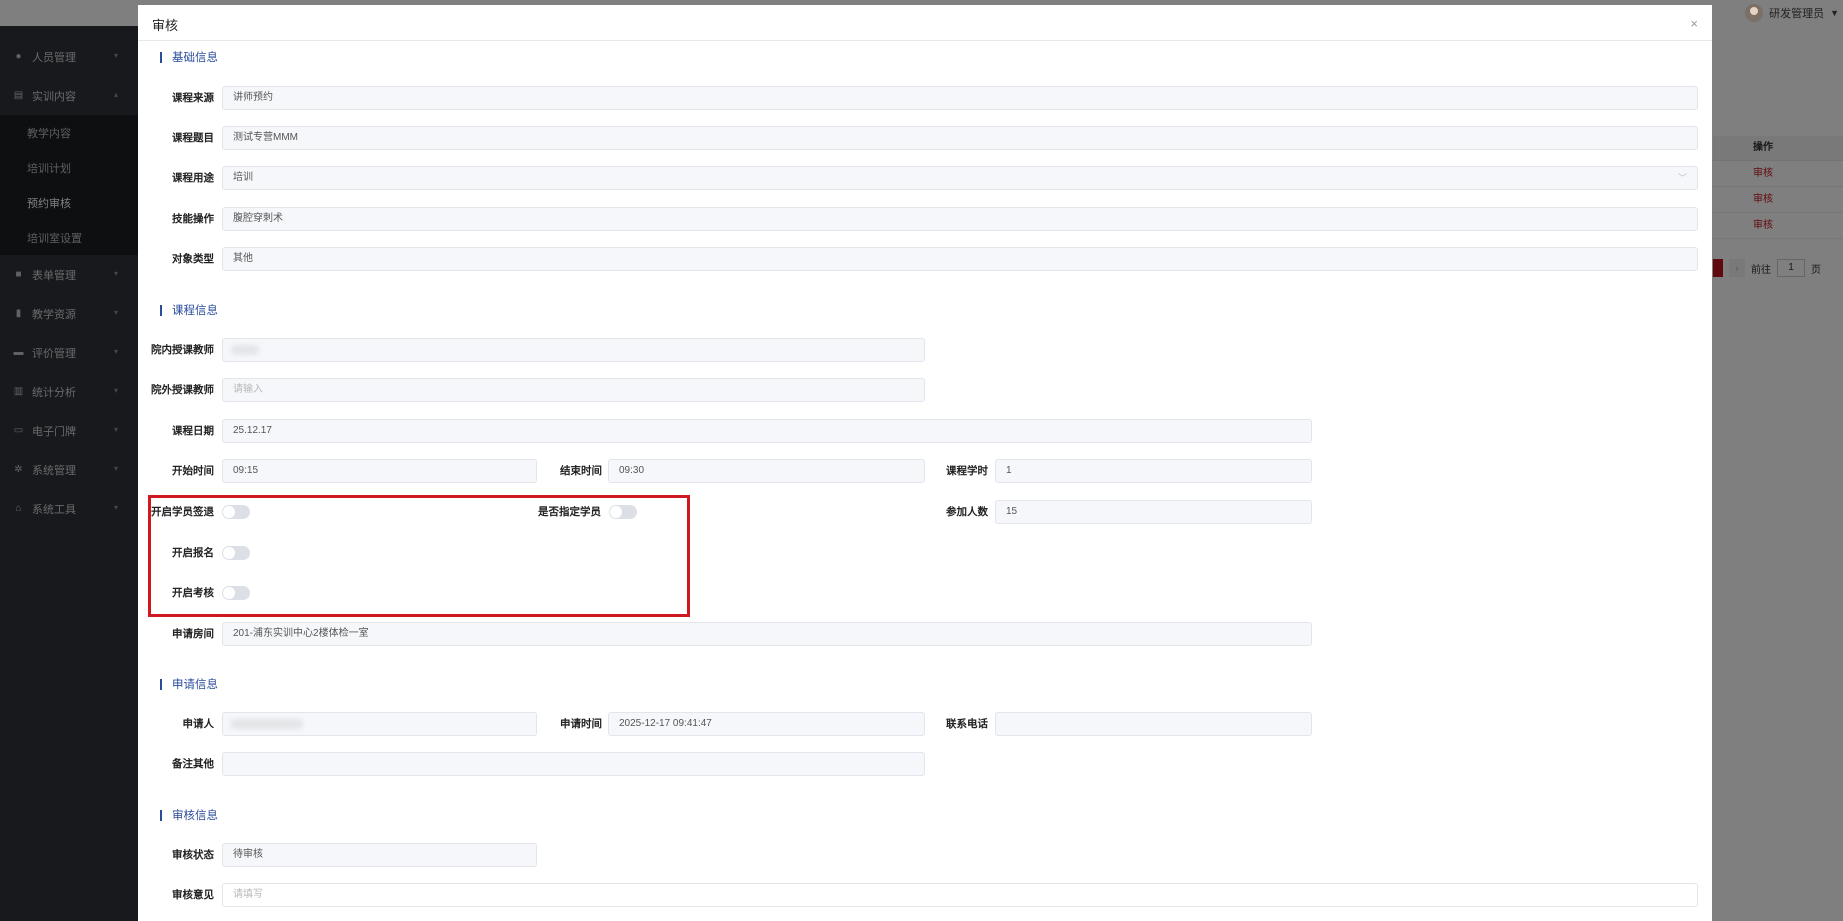 The image size is (1843, 921). I want to click on label-end-time: 结束时间, so click(581, 471).